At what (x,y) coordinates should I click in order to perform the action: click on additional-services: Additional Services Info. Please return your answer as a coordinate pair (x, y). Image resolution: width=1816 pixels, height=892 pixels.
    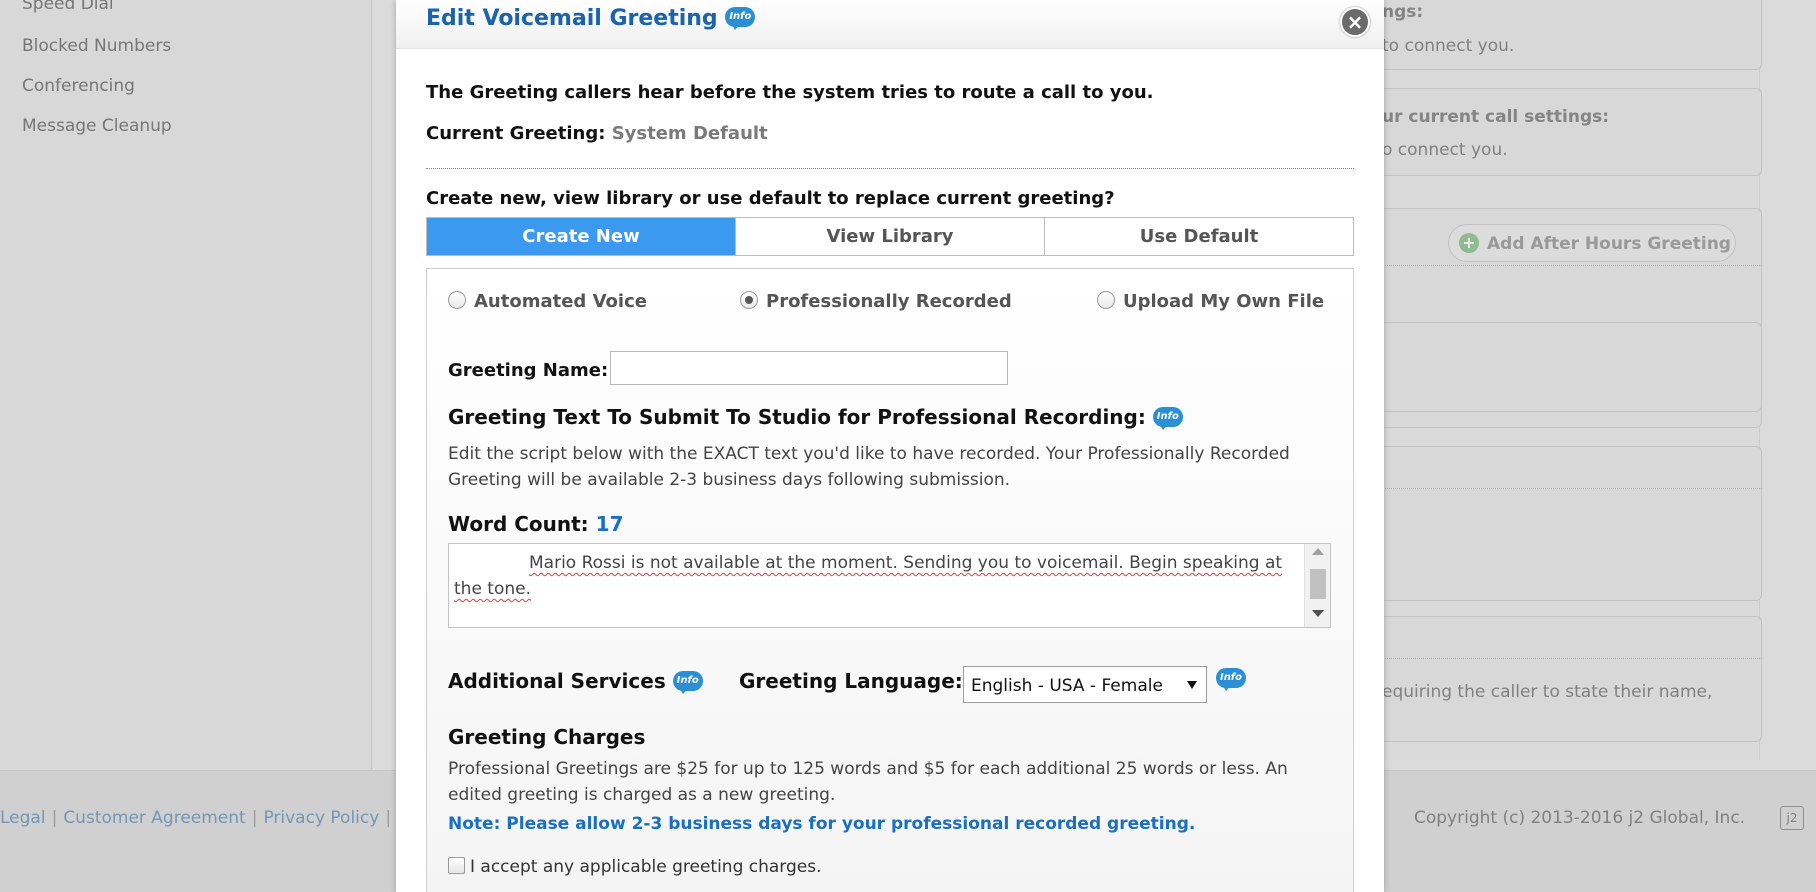
    Looking at the image, I should click on (575, 682).